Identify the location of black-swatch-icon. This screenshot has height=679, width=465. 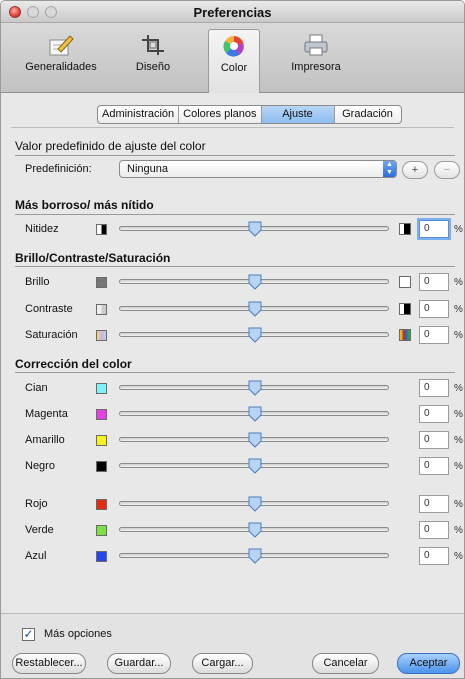
(101, 466).